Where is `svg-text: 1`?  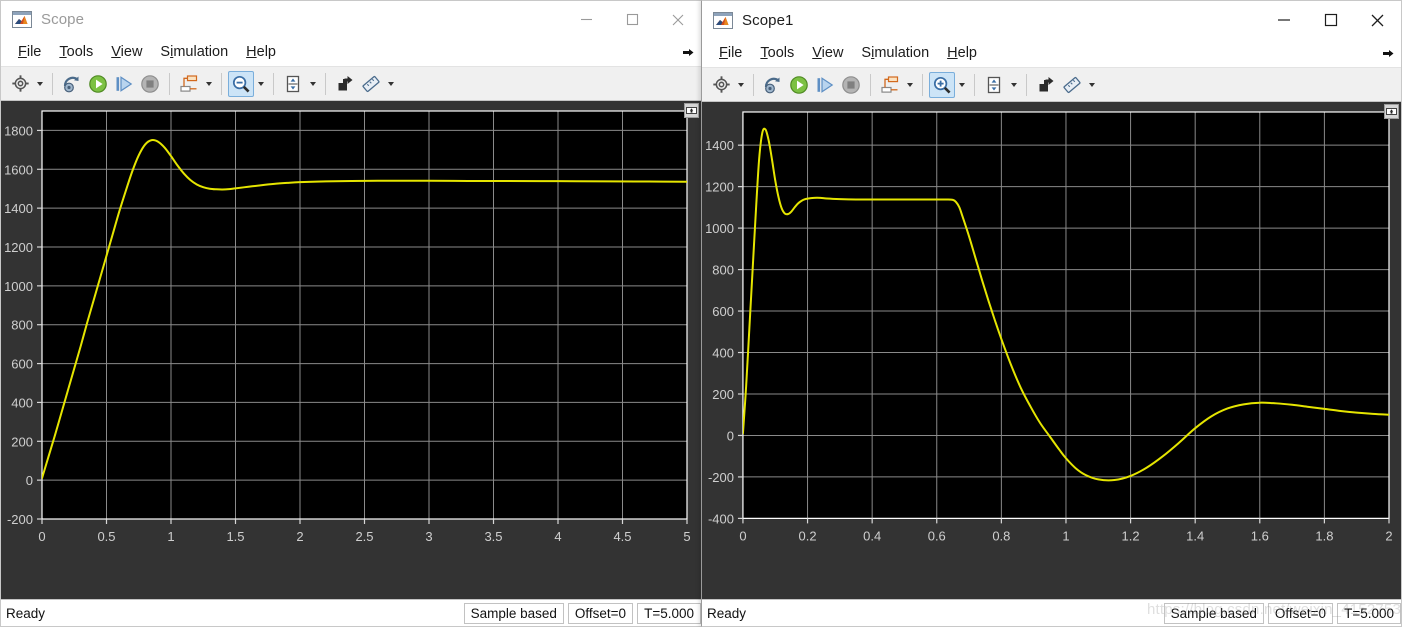 svg-text: 1 is located at coordinates (1065, 535).